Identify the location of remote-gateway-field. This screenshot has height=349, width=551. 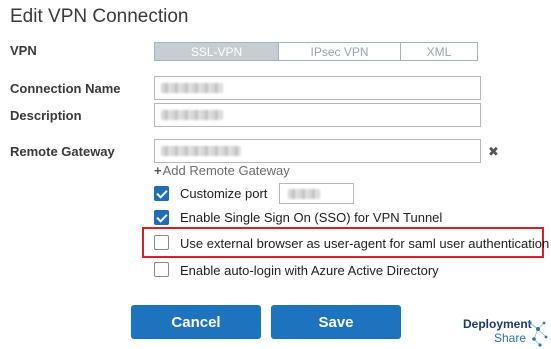
(317, 151).